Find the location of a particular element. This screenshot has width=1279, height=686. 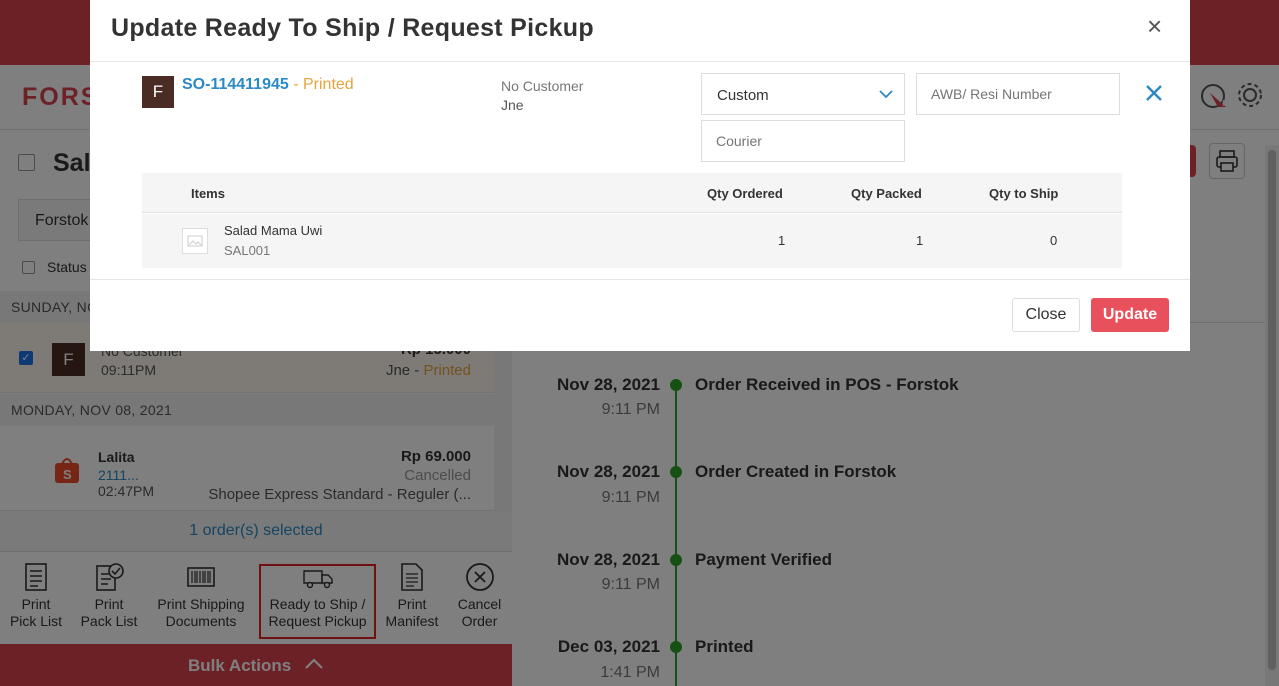

table-header: Items Qty Ordered Qty Packed Qty to Ship is located at coordinates (632, 193).